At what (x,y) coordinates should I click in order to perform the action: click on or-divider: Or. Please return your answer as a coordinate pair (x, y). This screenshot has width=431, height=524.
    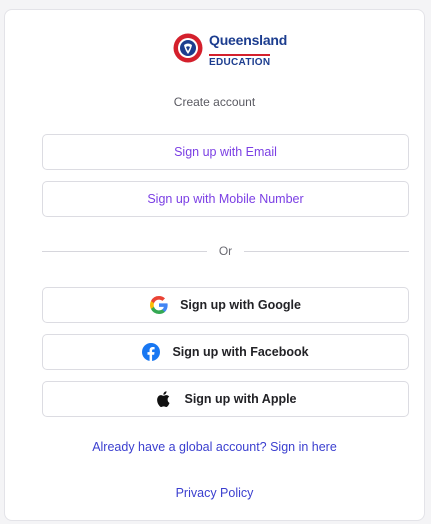
    Looking at the image, I should click on (225, 251).